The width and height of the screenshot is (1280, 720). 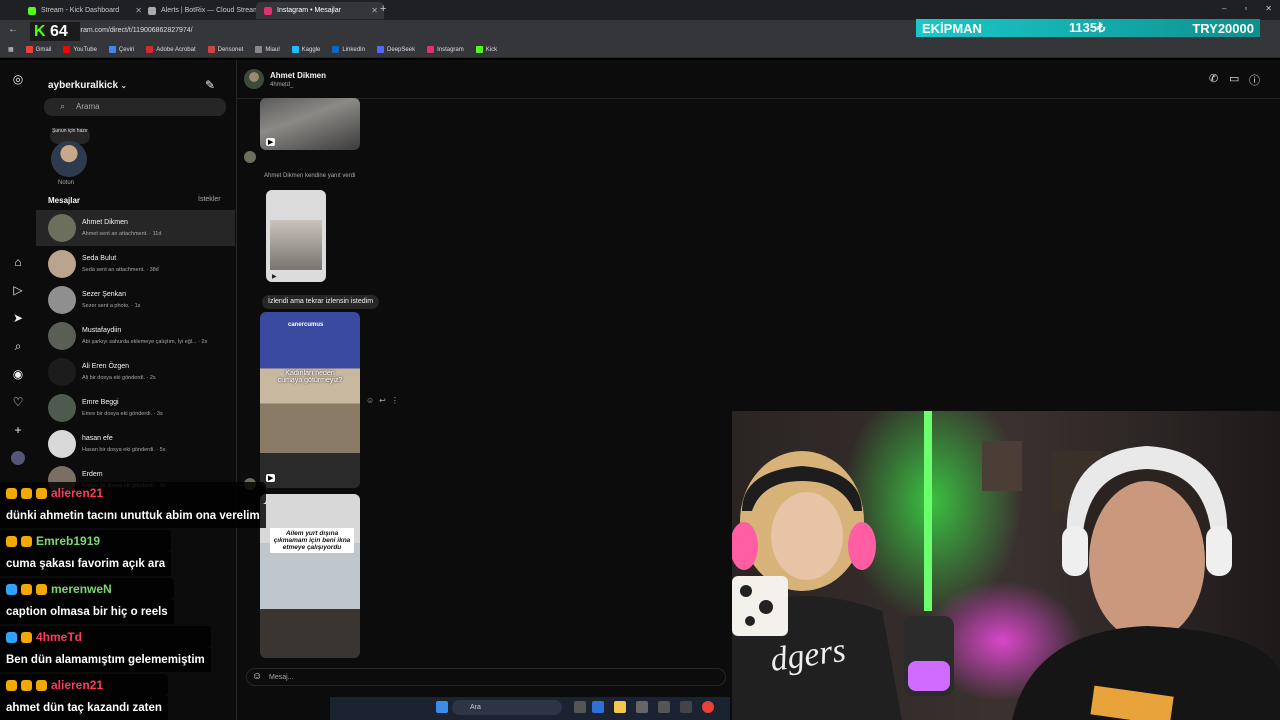 What do you see at coordinates (86, 553) in the screenshot?
I see `chat-overlay-message: Emreb1919 cuma şakası favorim açık ara` at bounding box center [86, 553].